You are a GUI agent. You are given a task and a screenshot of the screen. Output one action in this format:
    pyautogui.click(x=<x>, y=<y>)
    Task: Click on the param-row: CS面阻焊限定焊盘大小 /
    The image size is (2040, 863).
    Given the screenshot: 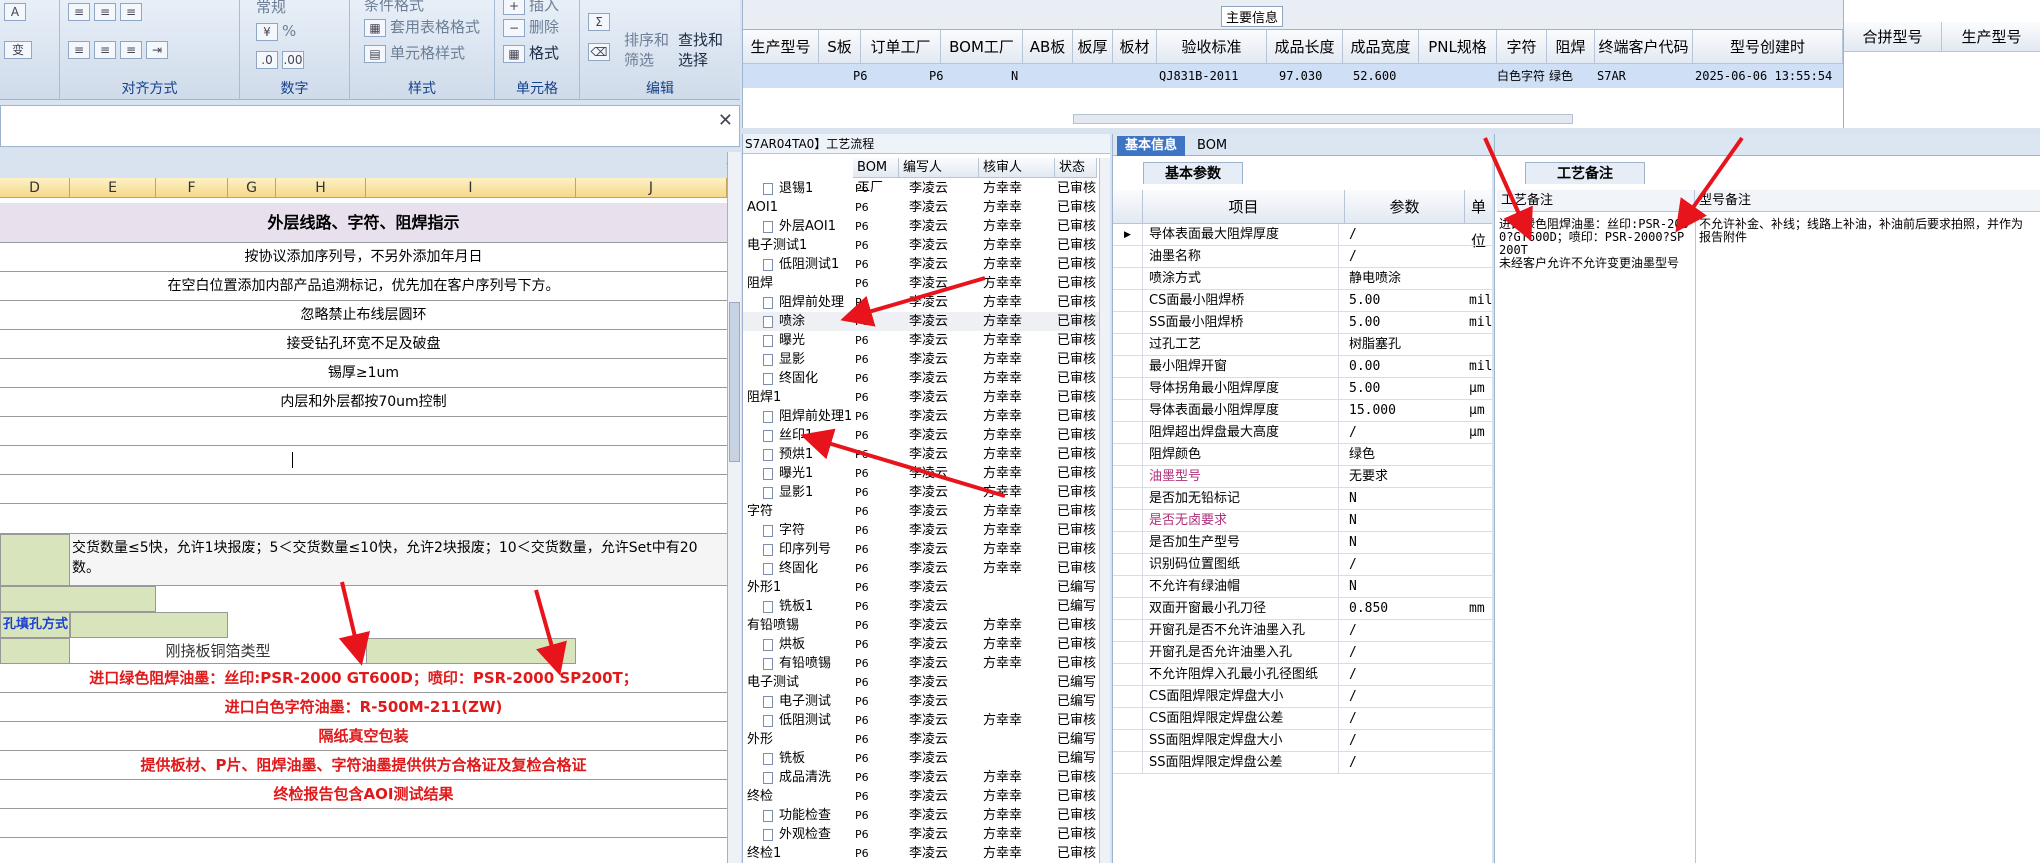 What is the action you would take?
    pyautogui.click(x=1302, y=697)
    